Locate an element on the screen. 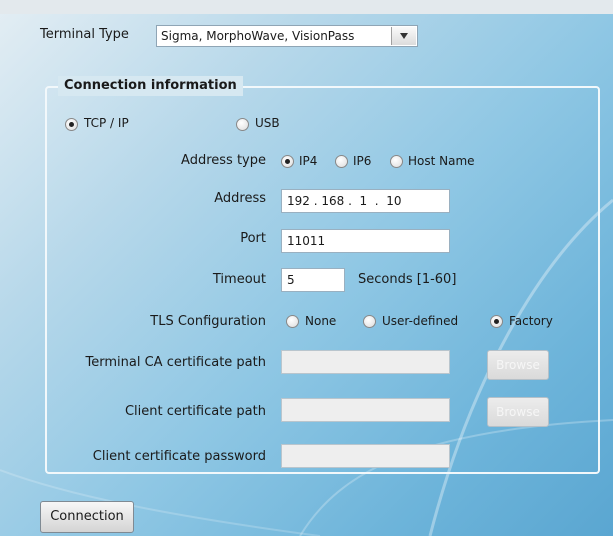 This screenshot has width=613, height=536. top-strip is located at coordinates (306, 7).